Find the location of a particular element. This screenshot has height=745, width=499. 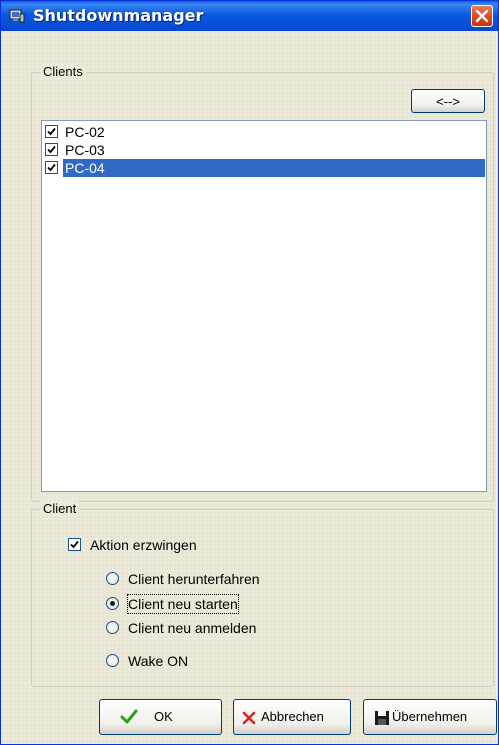

client-list-item: PC-02 is located at coordinates (264, 132).